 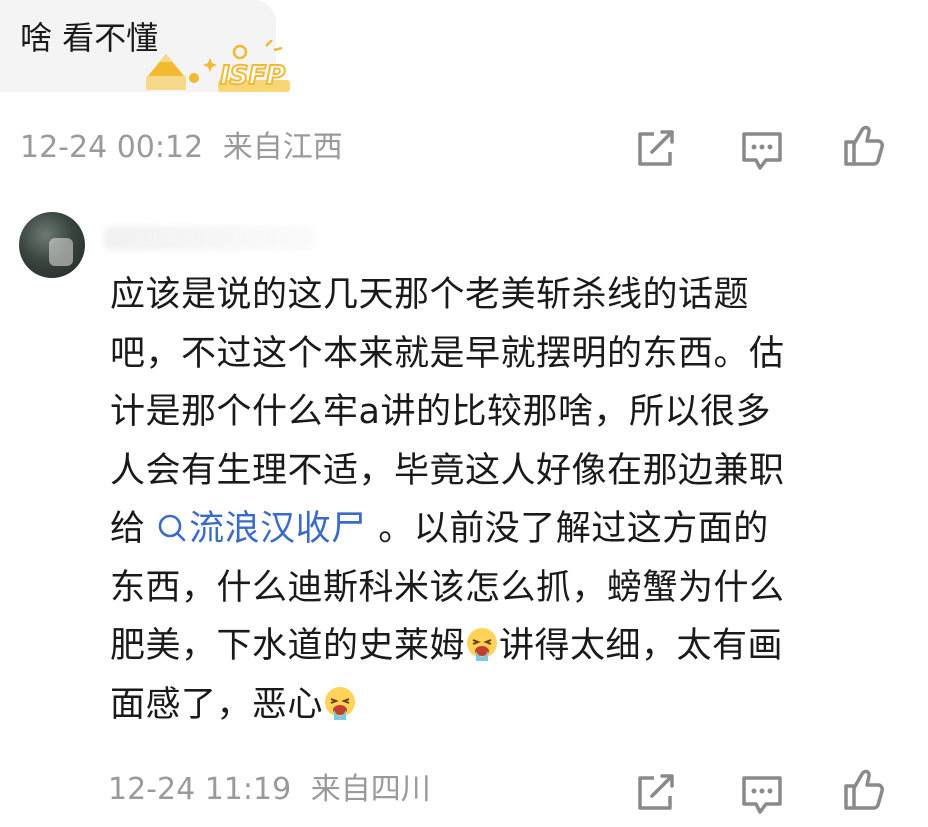 I want to click on reply-meta: 12-24 00:12 来自江西, so click(x=181, y=148).